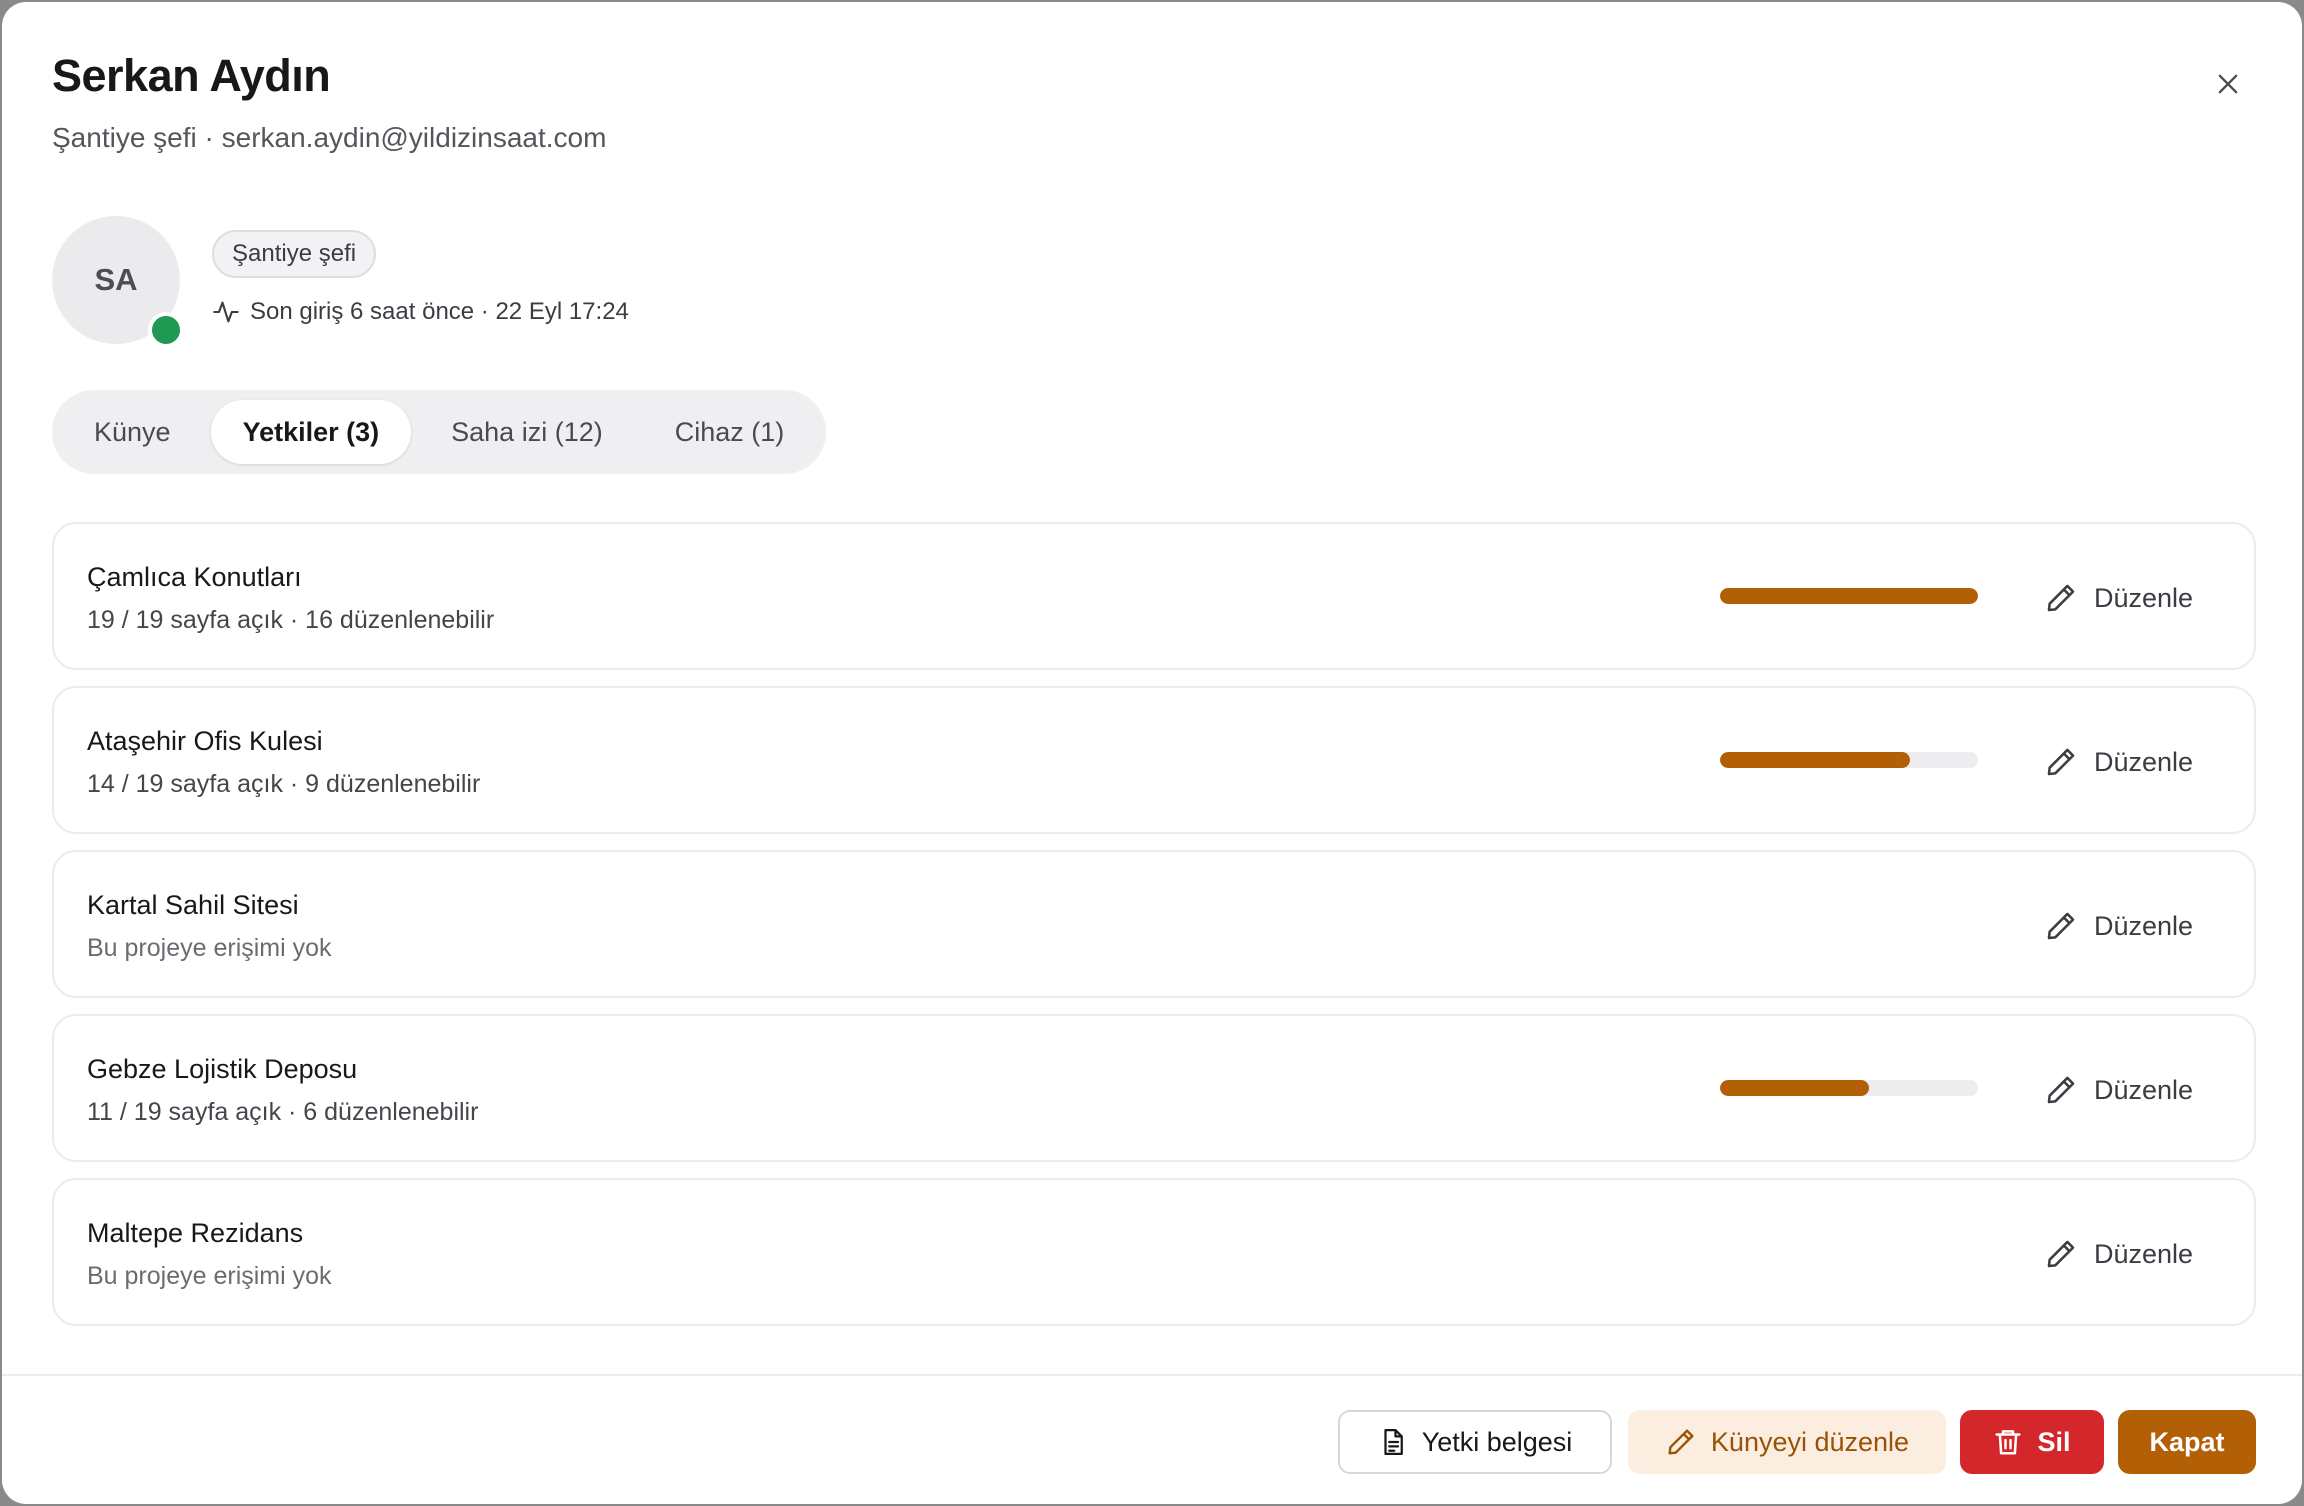 Image resolution: width=2304 pixels, height=1506 pixels. Describe the element at coordinates (132, 432) in the screenshot. I see `tab-kunye: Künye` at that location.